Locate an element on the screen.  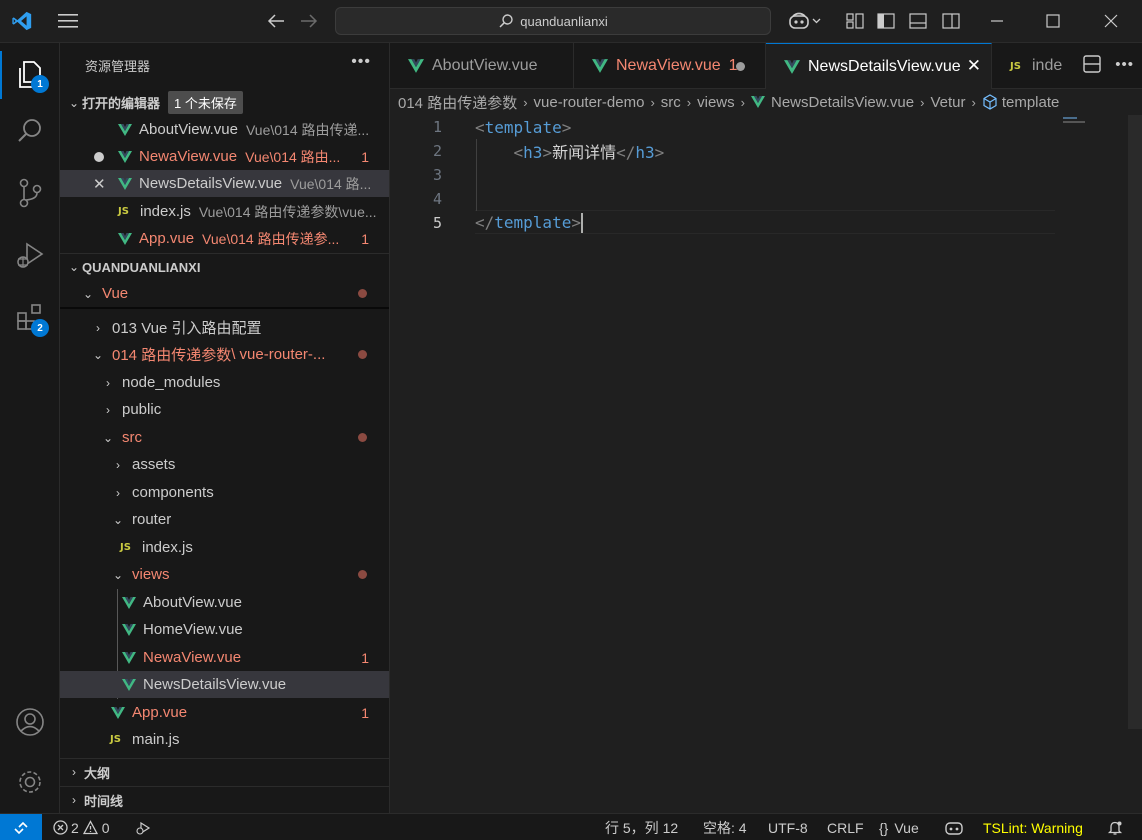
problem-count: 1 is located at coordinates (365, 657).